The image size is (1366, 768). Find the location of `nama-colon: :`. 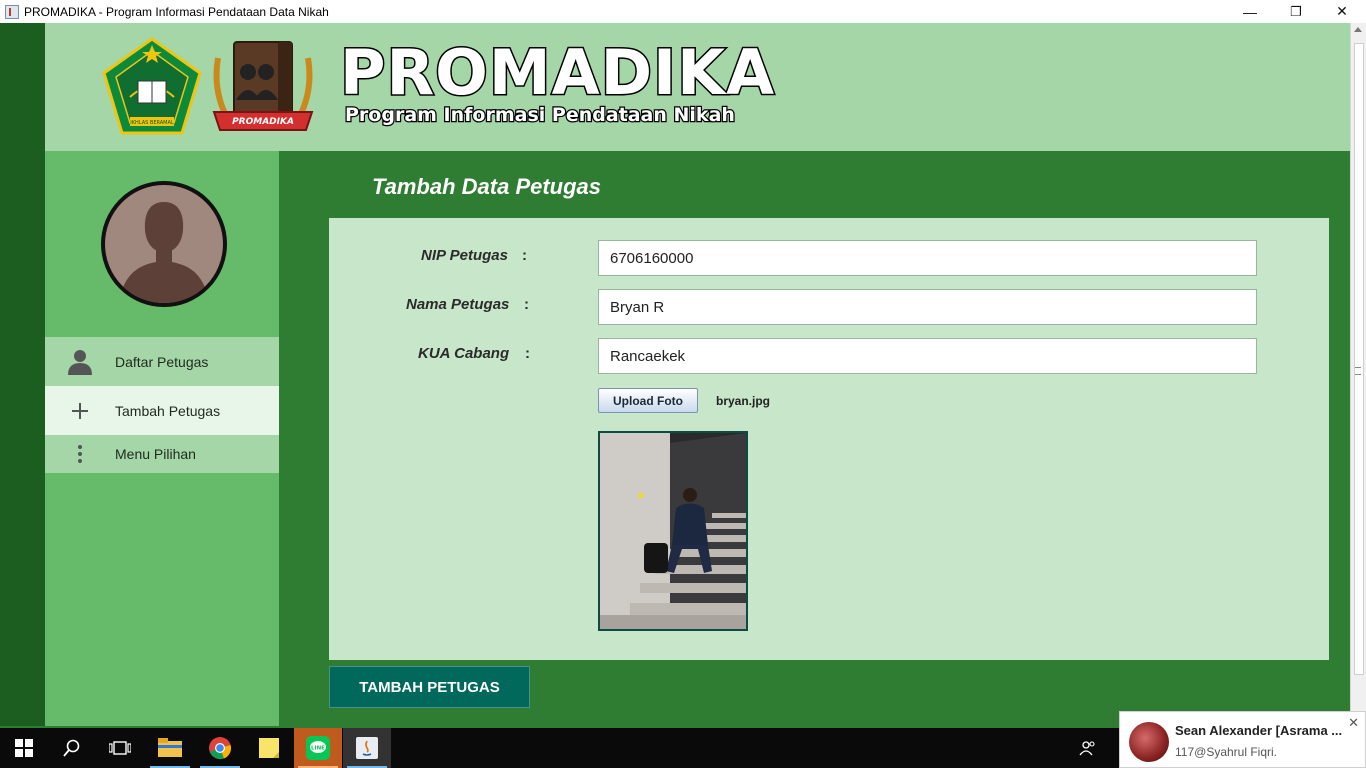

nama-colon: : is located at coordinates (526, 304).